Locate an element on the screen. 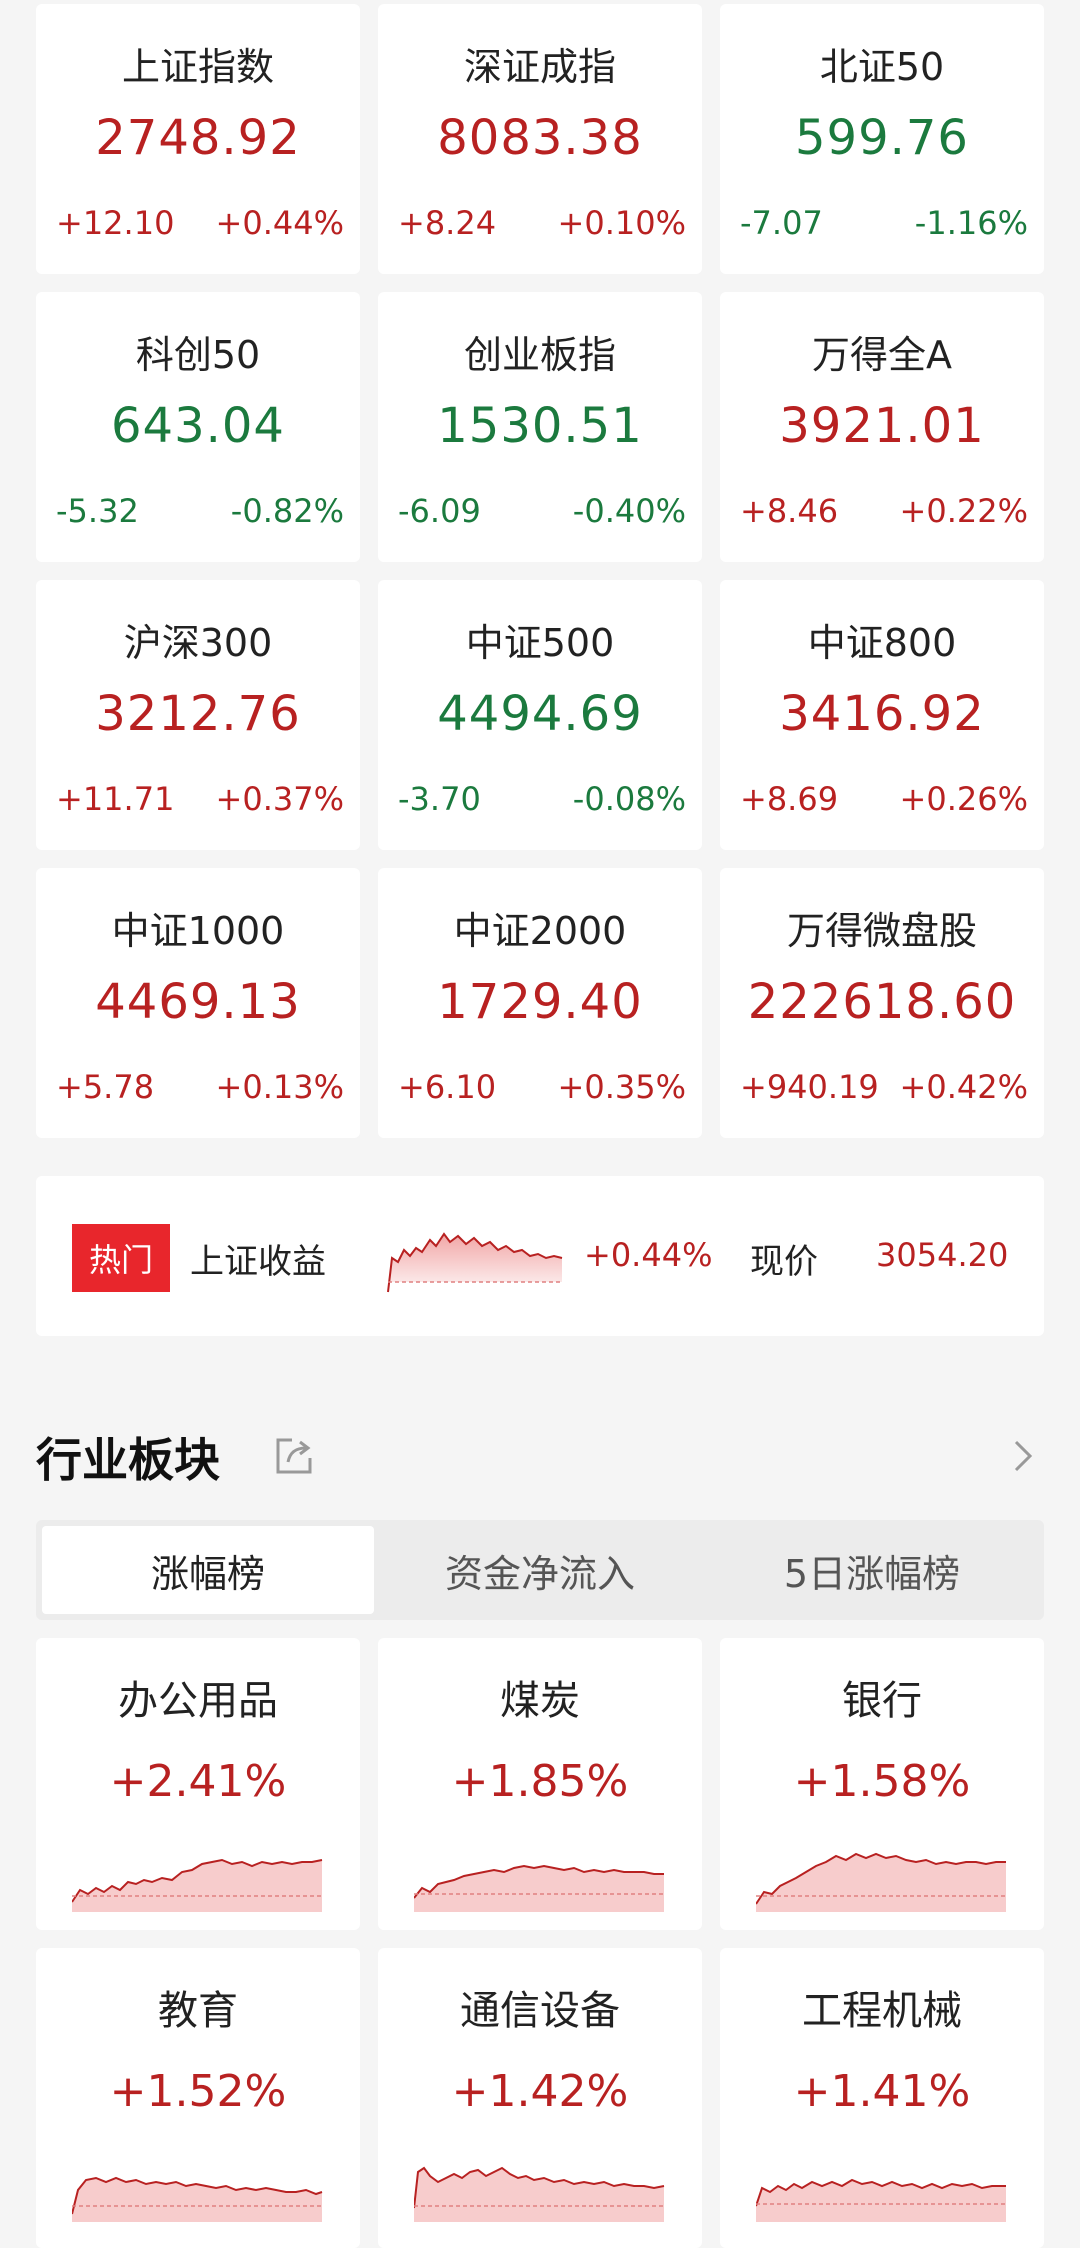  index-change: +8.69 is located at coordinates (789, 799).